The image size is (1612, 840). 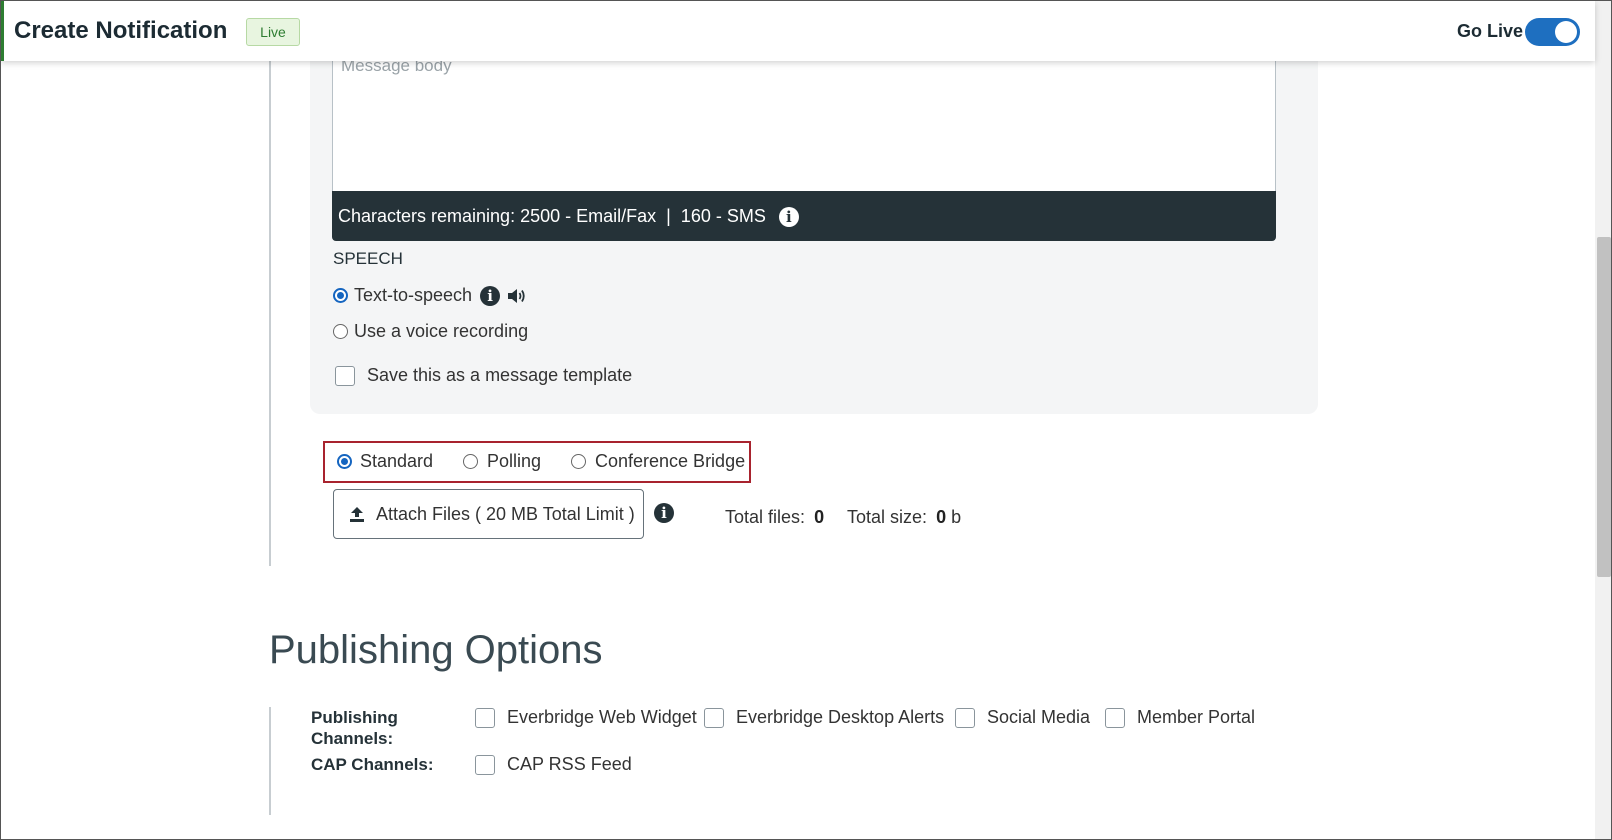 I want to click on speech-heading: SPEECH, so click(x=368, y=258).